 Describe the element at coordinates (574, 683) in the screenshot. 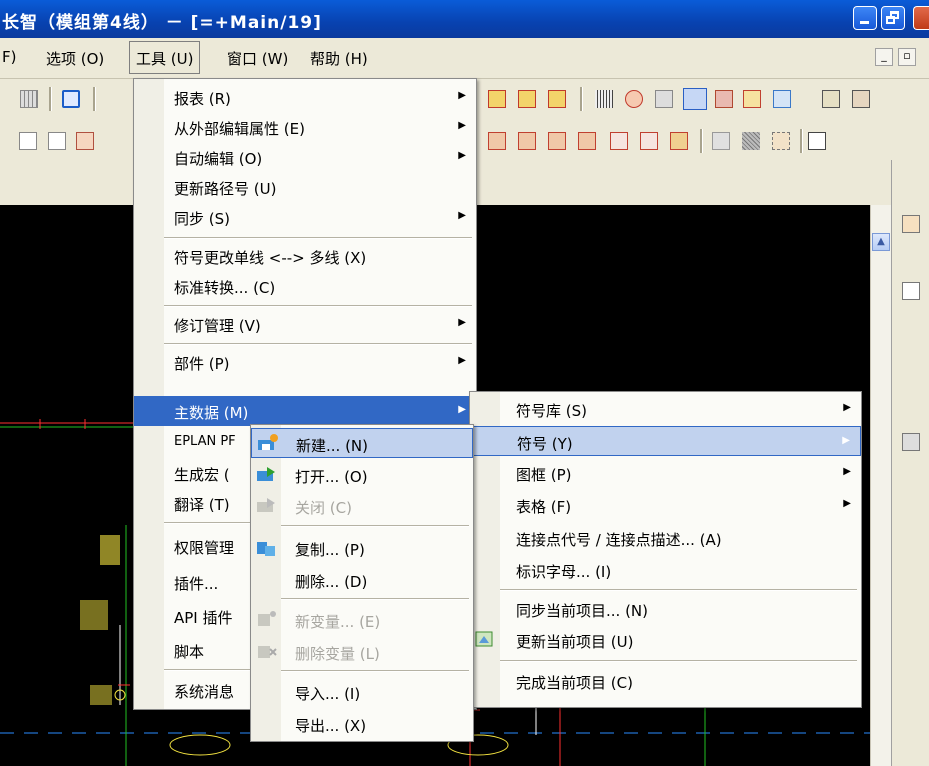

I see `menu-item-label: 完成当前项目 (C)` at that location.